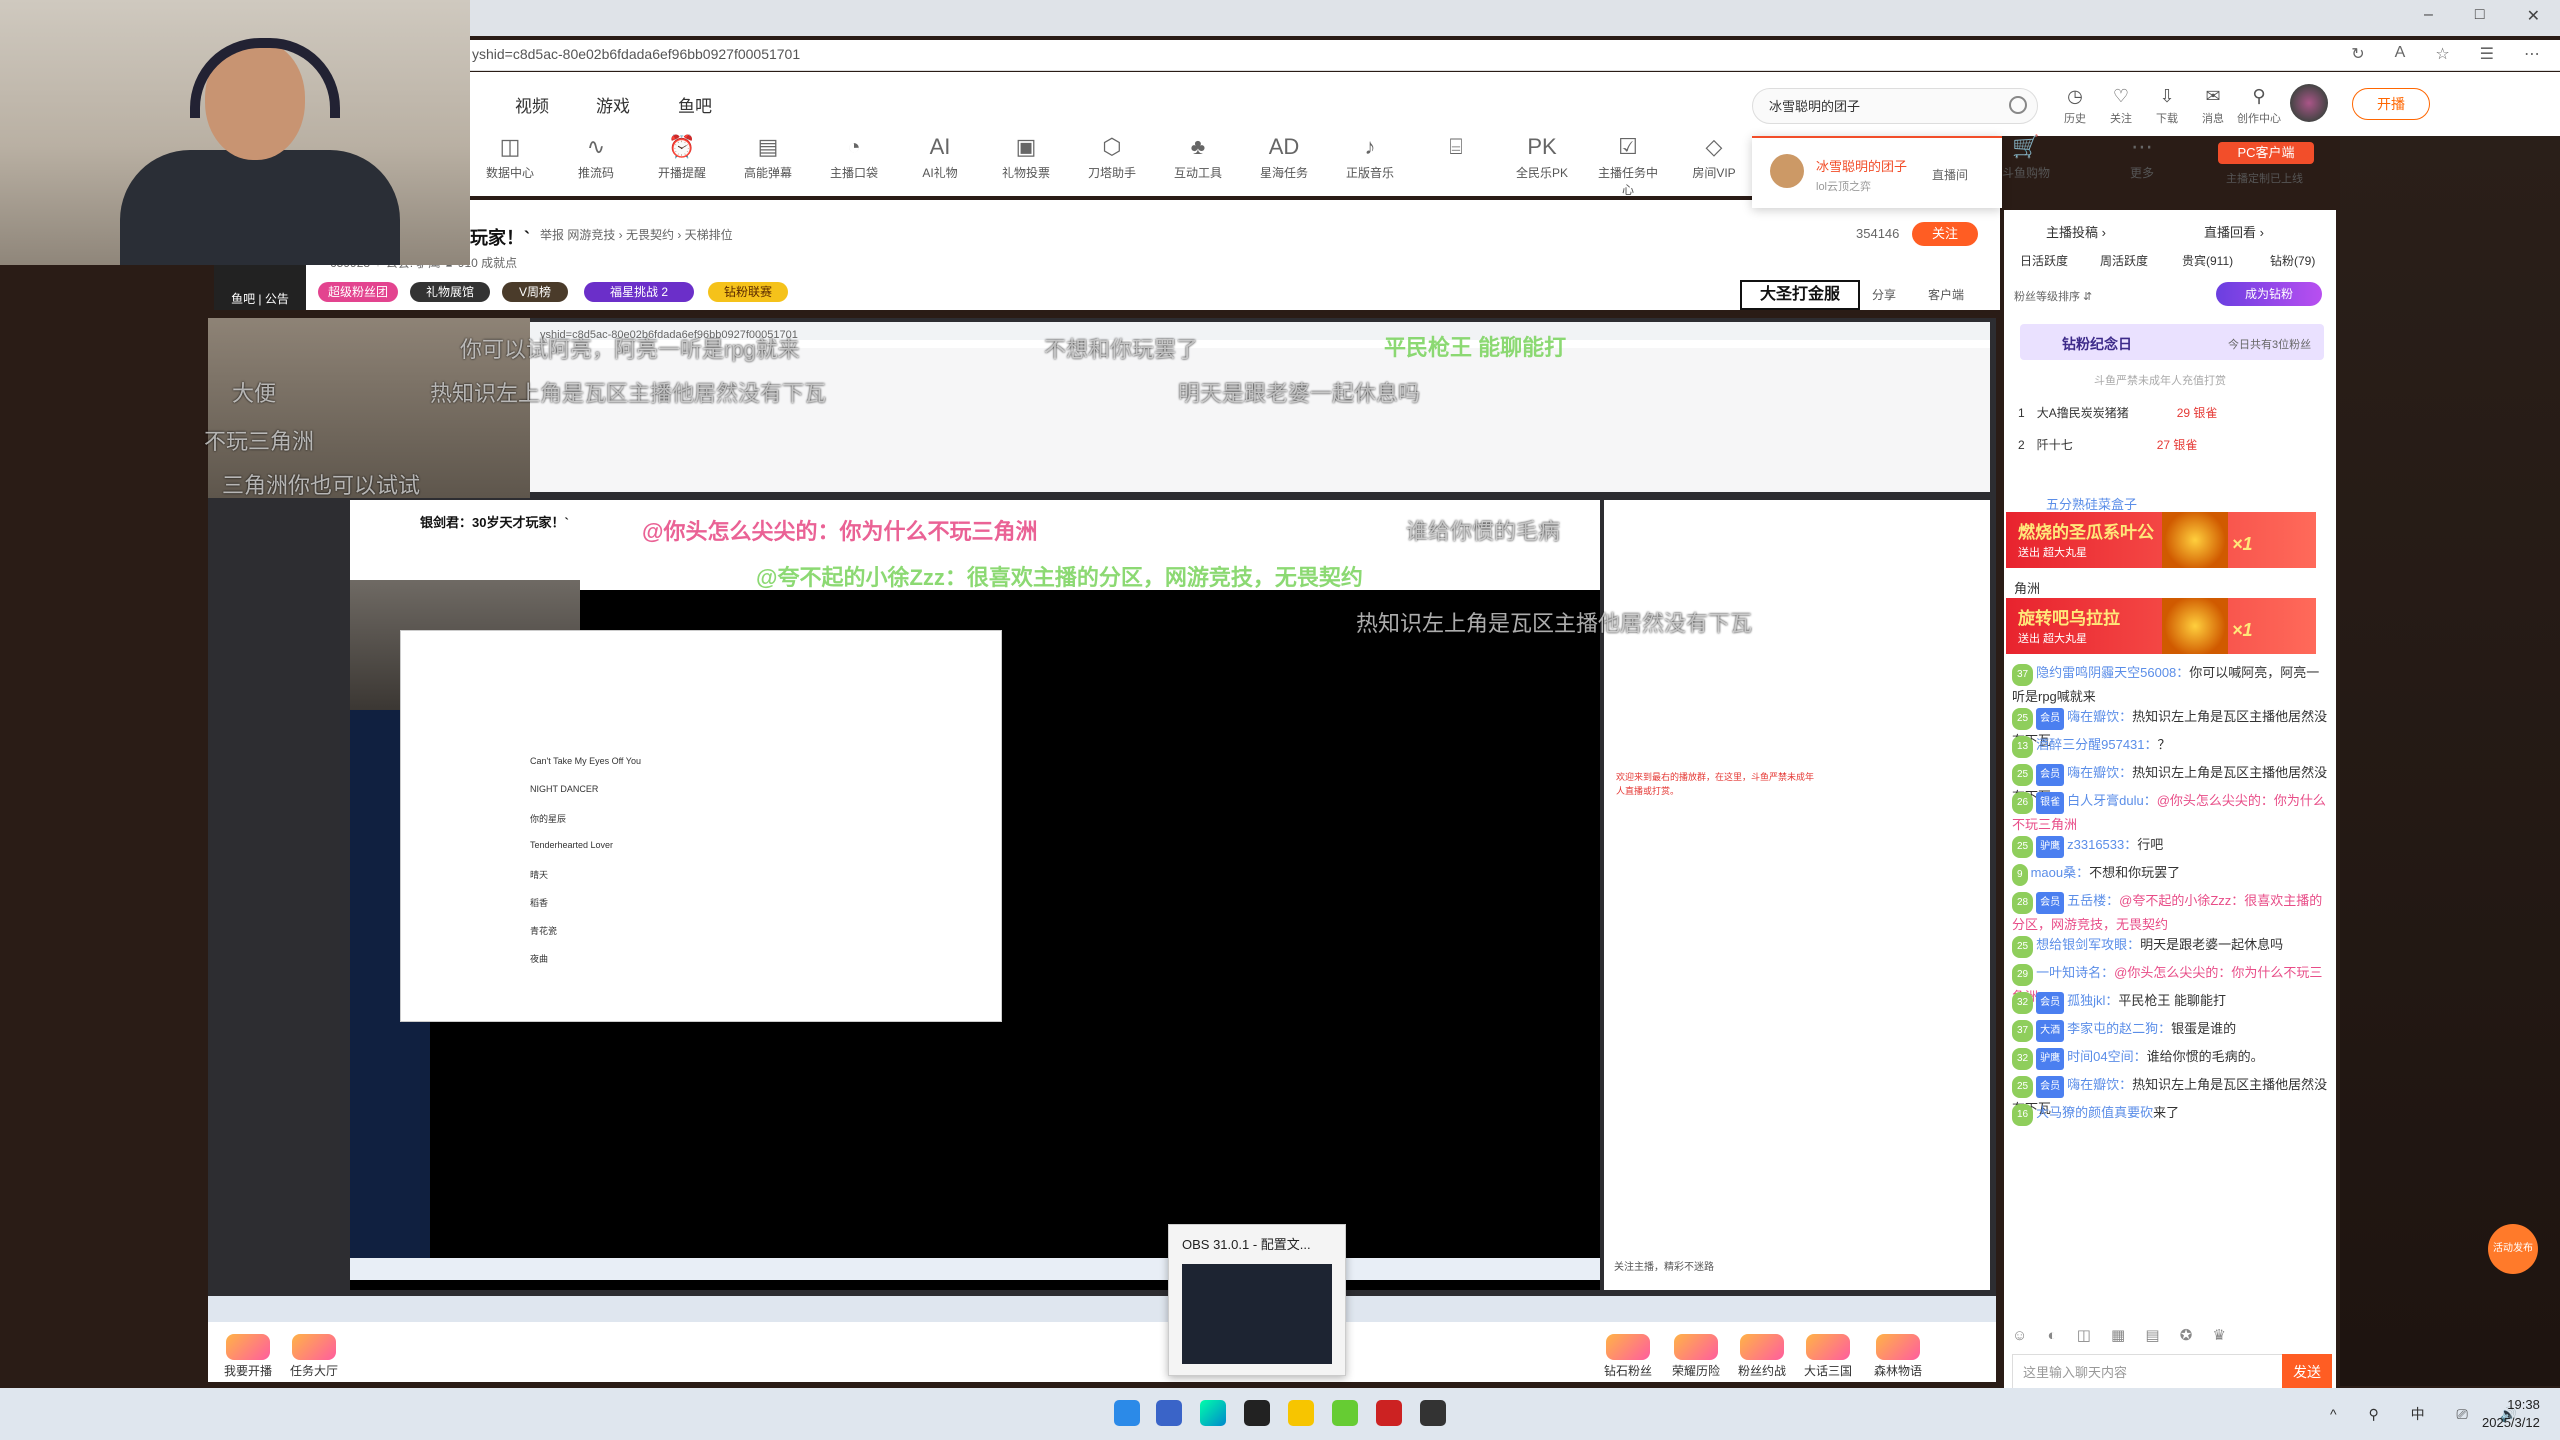 This screenshot has width=2560, height=1440. Describe the element at coordinates (2075, 106) in the screenshot. I see `history-button: ◷ 历史` at that location.